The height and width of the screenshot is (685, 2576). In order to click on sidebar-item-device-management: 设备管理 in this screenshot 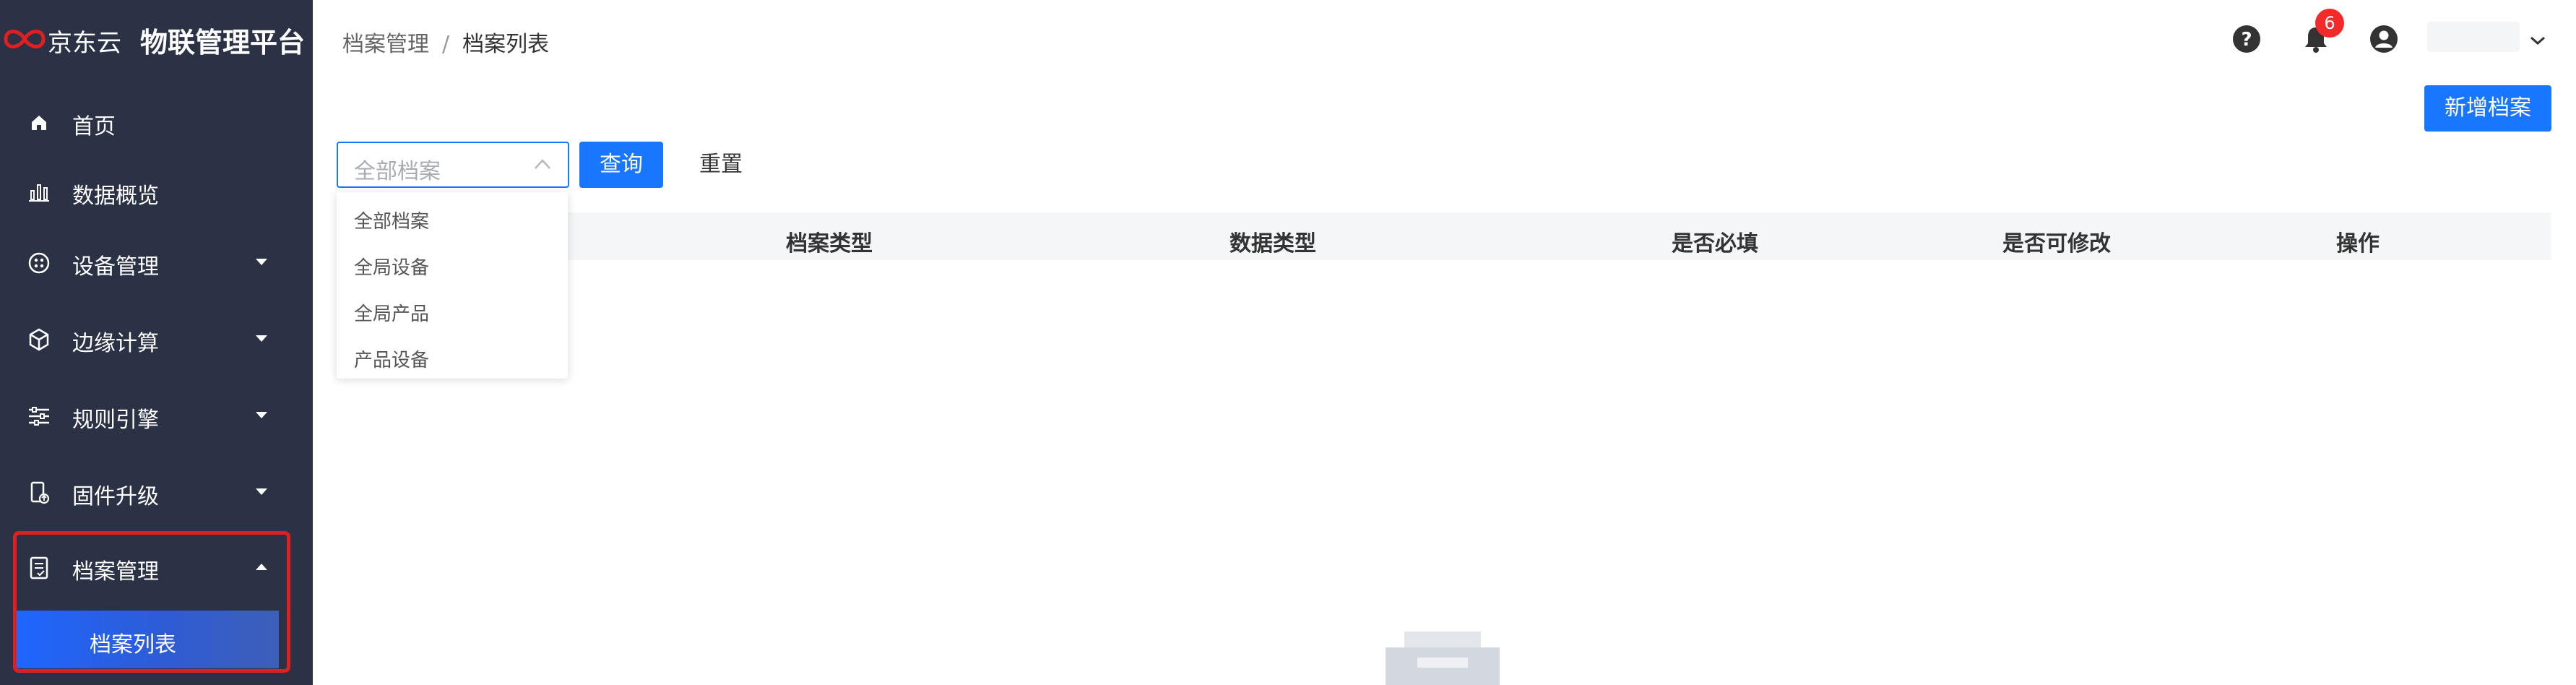, I will do `click(156, 263)`.